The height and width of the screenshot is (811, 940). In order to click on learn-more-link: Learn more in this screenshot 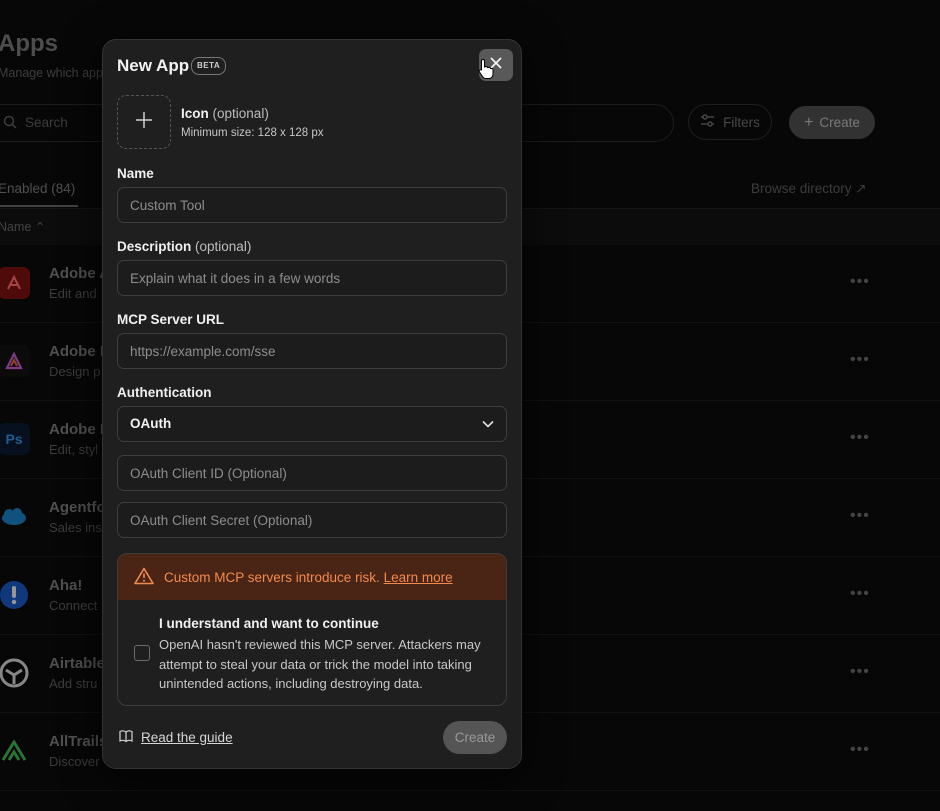, I will do `click(418, 577)`.